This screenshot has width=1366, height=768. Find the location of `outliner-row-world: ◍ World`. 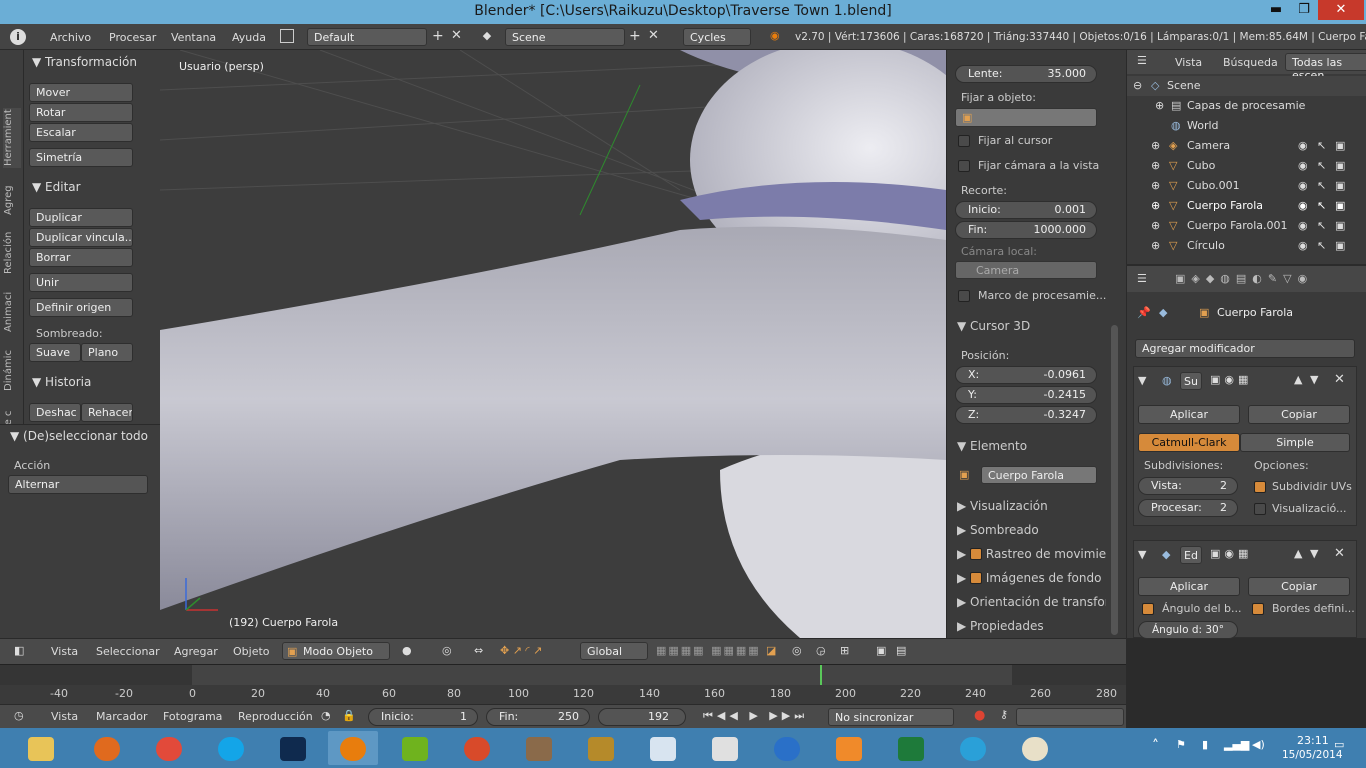

outliner-row-world: ◍ World is located at coordinates (1246, 126).